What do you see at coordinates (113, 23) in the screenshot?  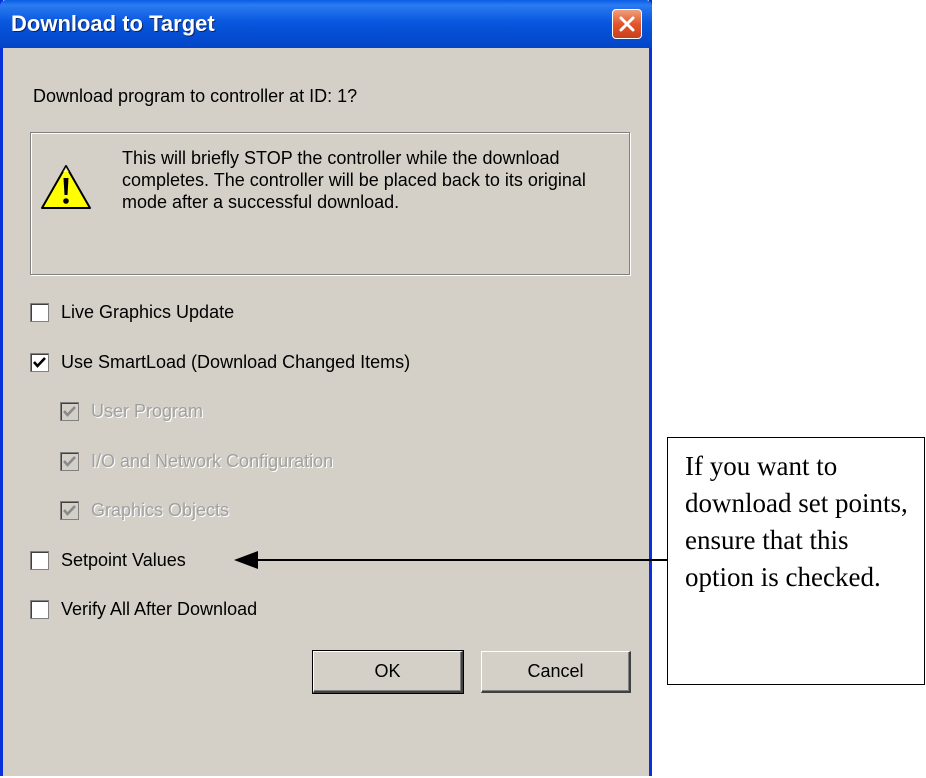 I see `dialog-title: Download to Target` at bounding box center [113, 23].